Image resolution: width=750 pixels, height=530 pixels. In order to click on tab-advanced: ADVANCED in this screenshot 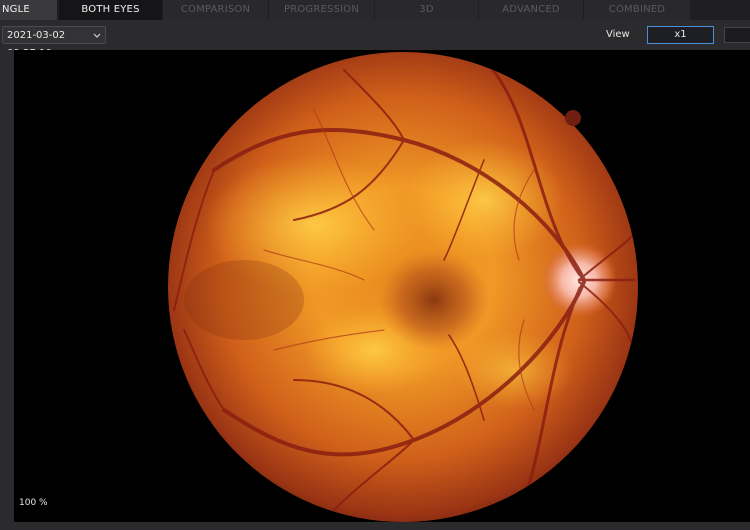, I will do `click(531, 10)`.